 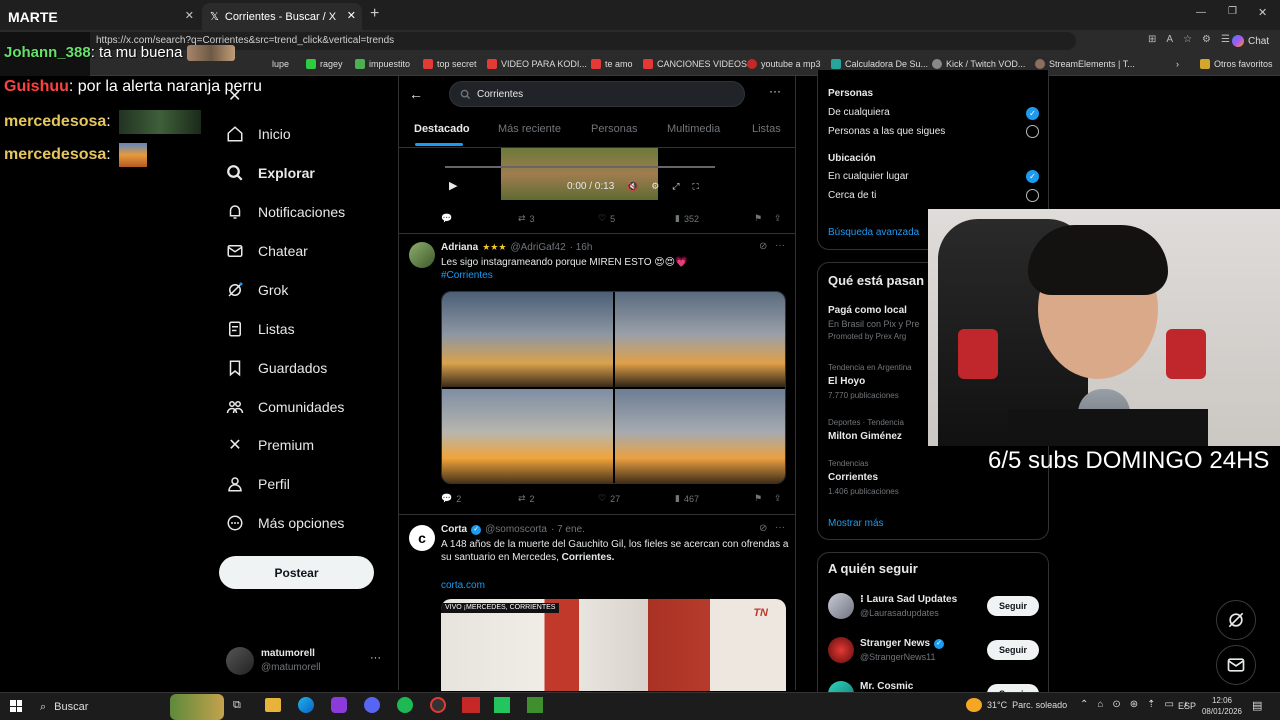 What do you see at coordinates (578, 174) in the screenshot?
I see `video-player: ▶ 0:00 / 0:13 🔇⚙⤢⛶` at bounding box center [578, 174].